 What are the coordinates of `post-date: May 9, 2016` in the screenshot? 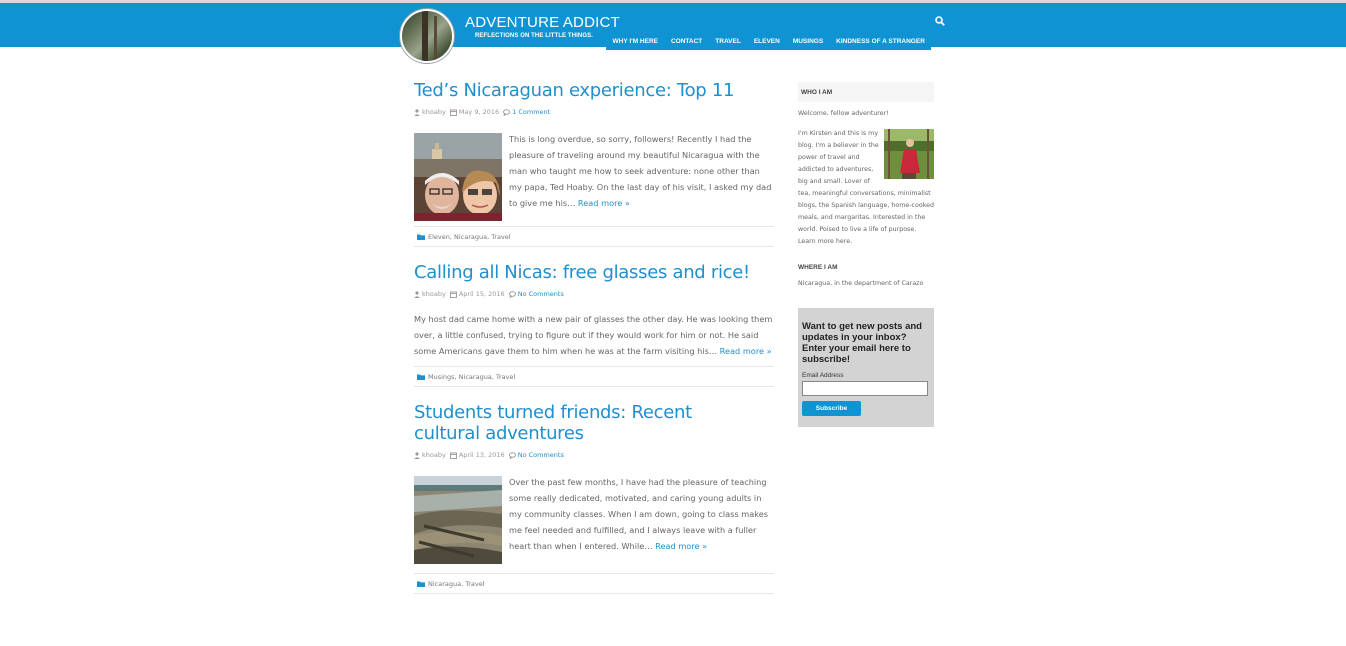 It's located at (479, 112).